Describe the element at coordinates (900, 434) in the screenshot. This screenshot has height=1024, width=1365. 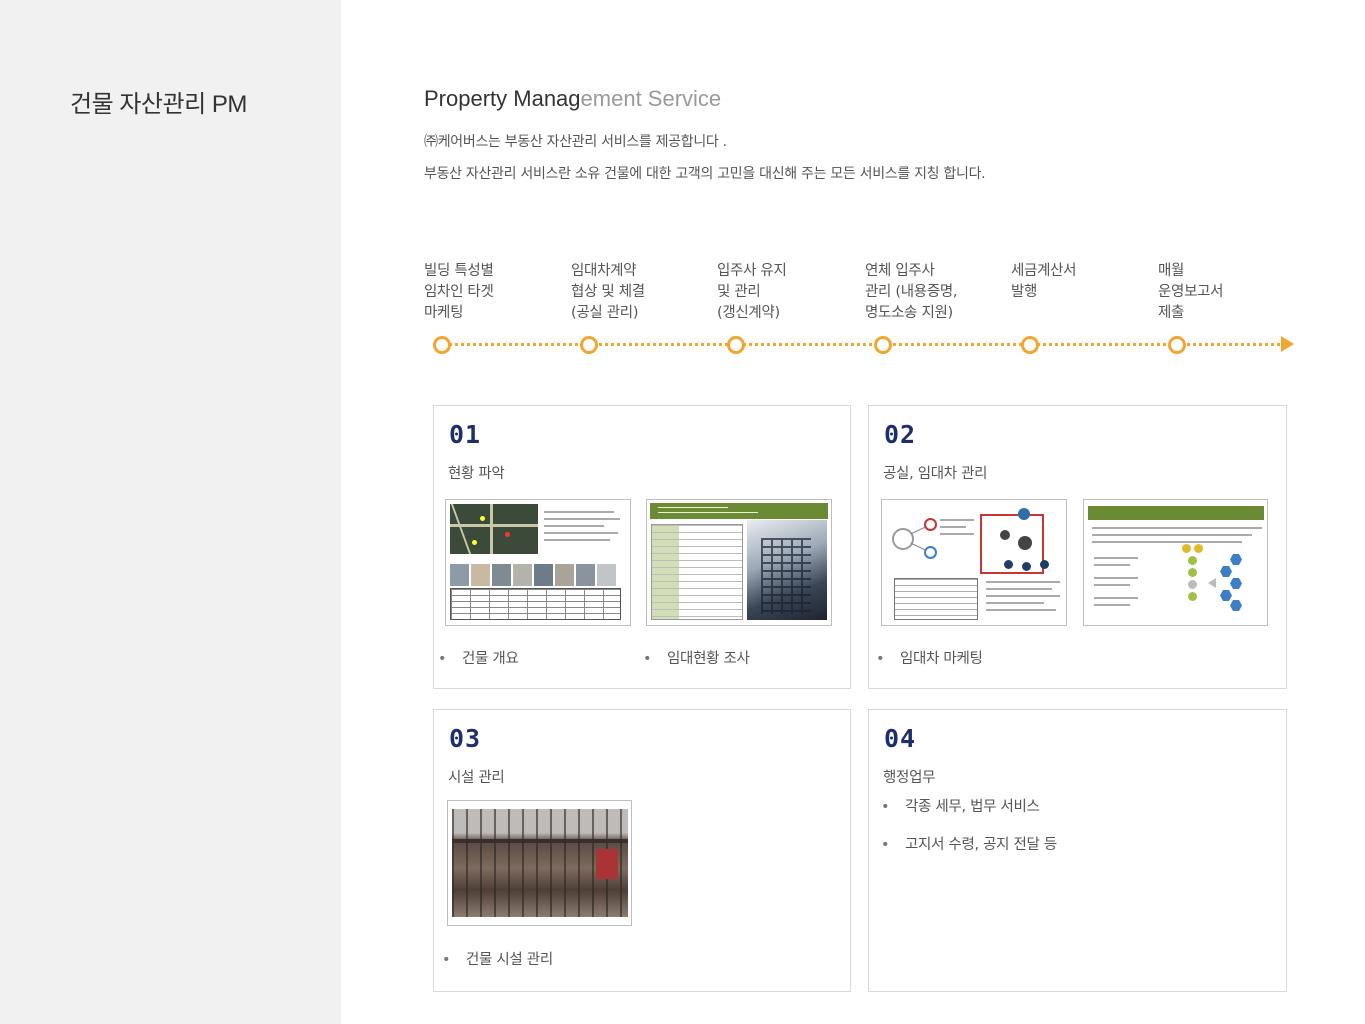
I see `card-number: 02` at that location.